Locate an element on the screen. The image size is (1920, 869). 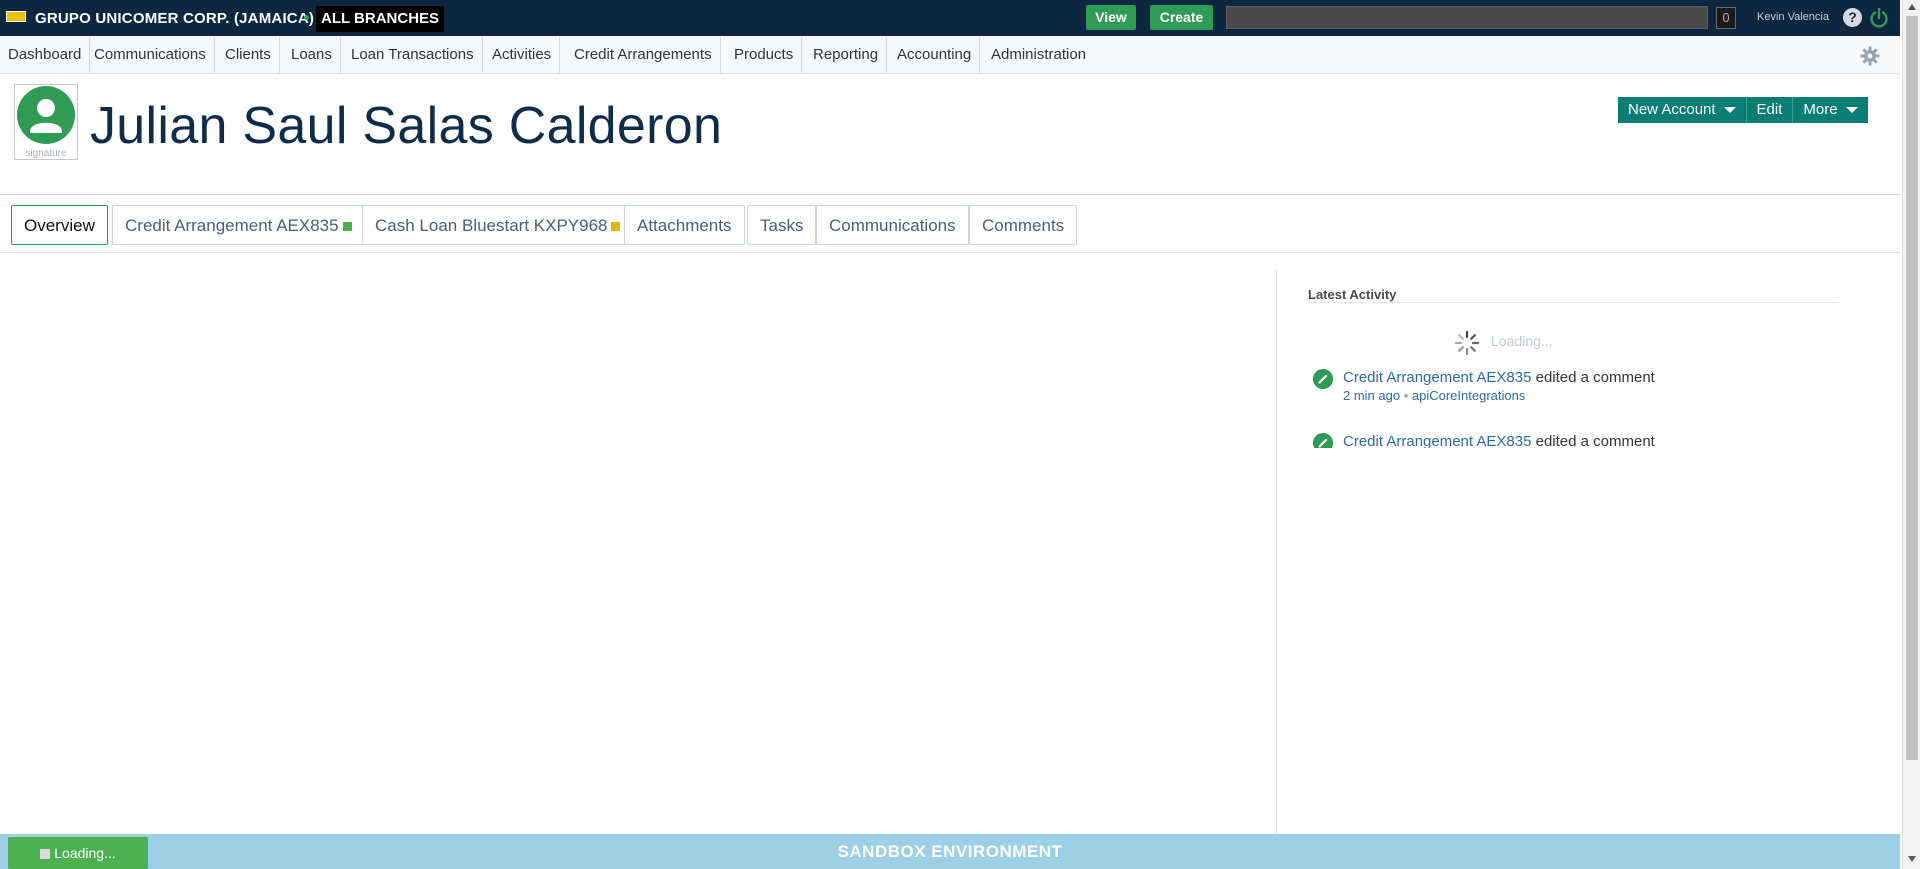
client-avatar: signature is located at coordinates (46, 122).